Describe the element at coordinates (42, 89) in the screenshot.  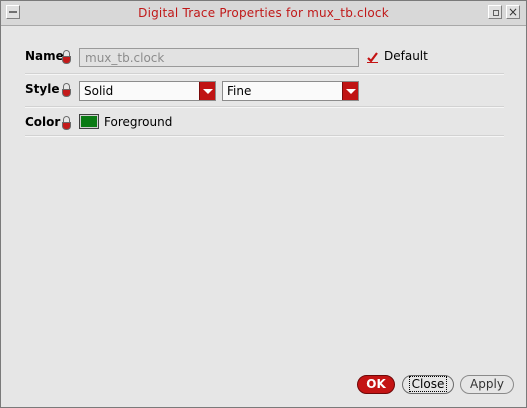
I see `style-label: Style` at that location.